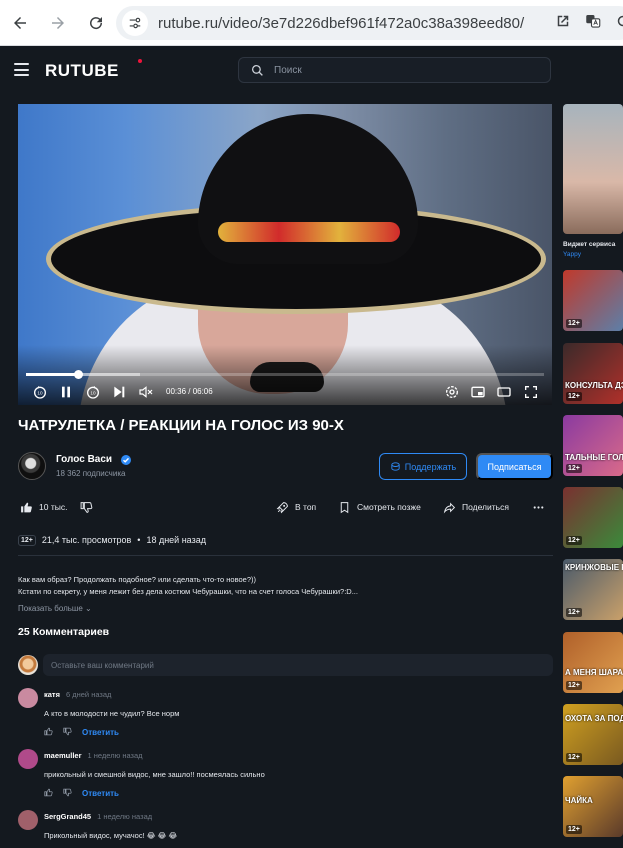 The image size is (623, 848). What do you see at coordinates (115, 755) in the screenshot?
I see `comment-time: 1 неделю назад` at bounding box center [115, 755].